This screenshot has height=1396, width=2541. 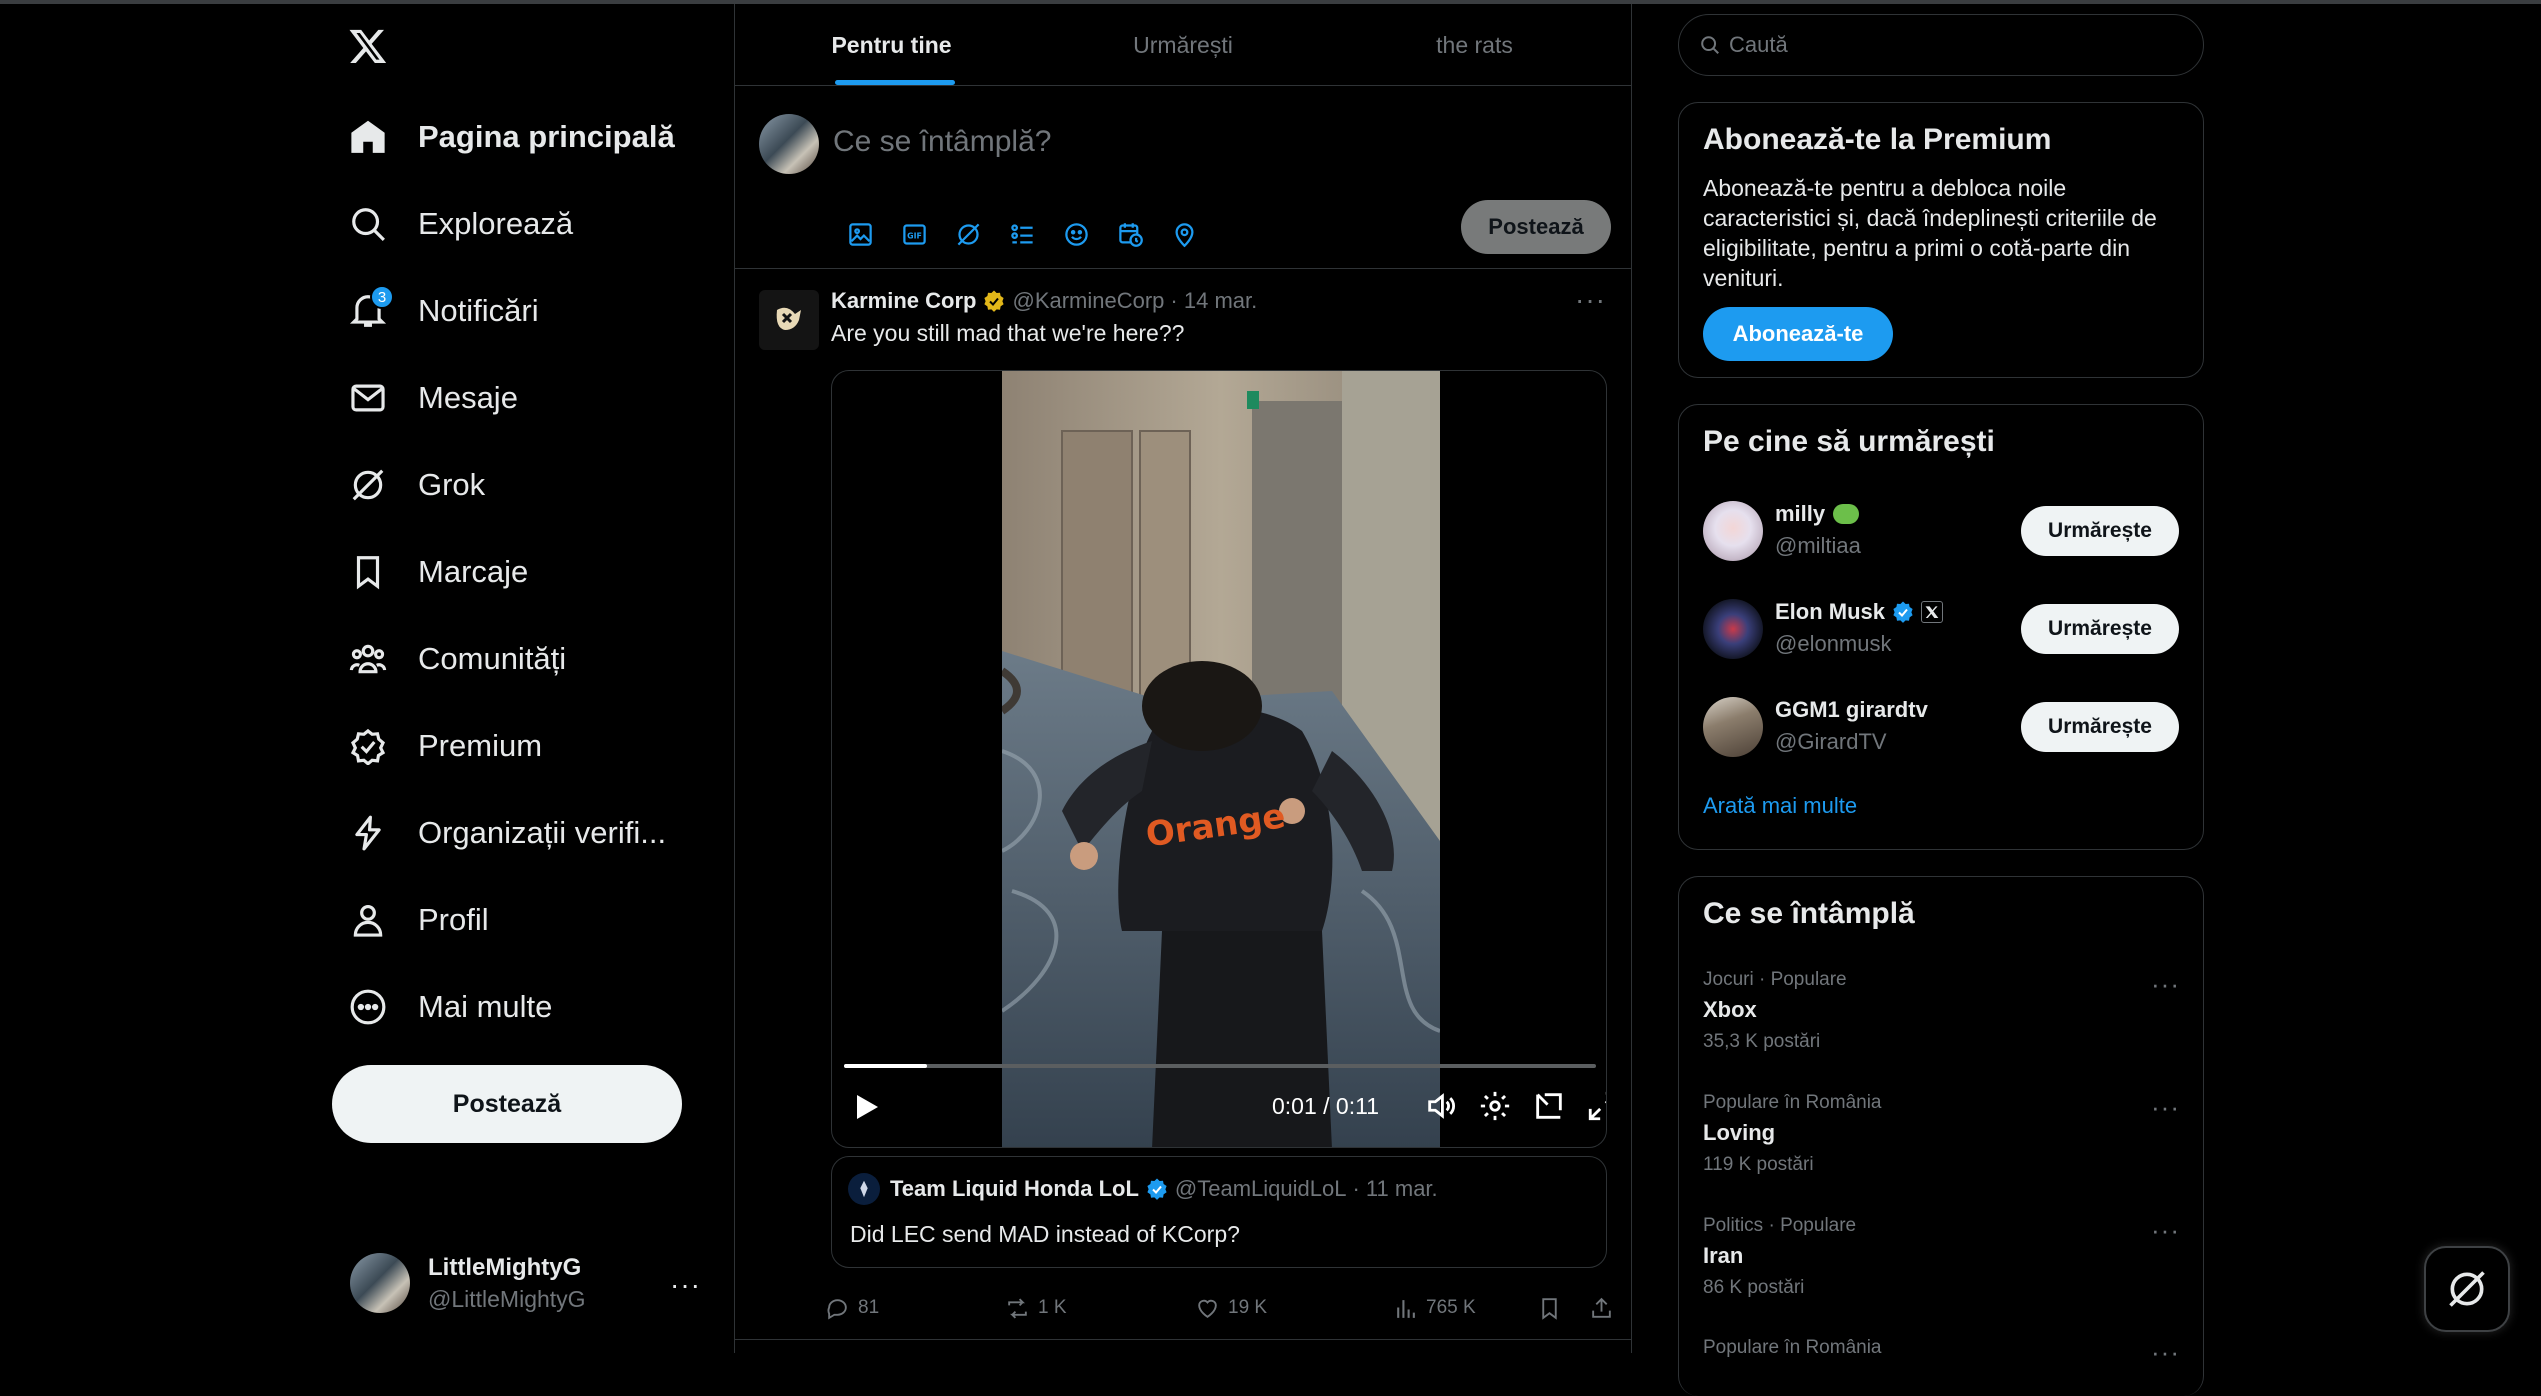 What do you see at coordinates (1942, 727) in the screenshot?
I see `follow-suggestion: GGM1 girardtv @GirardTV Urmărește` at bounding box center [1942, 727].